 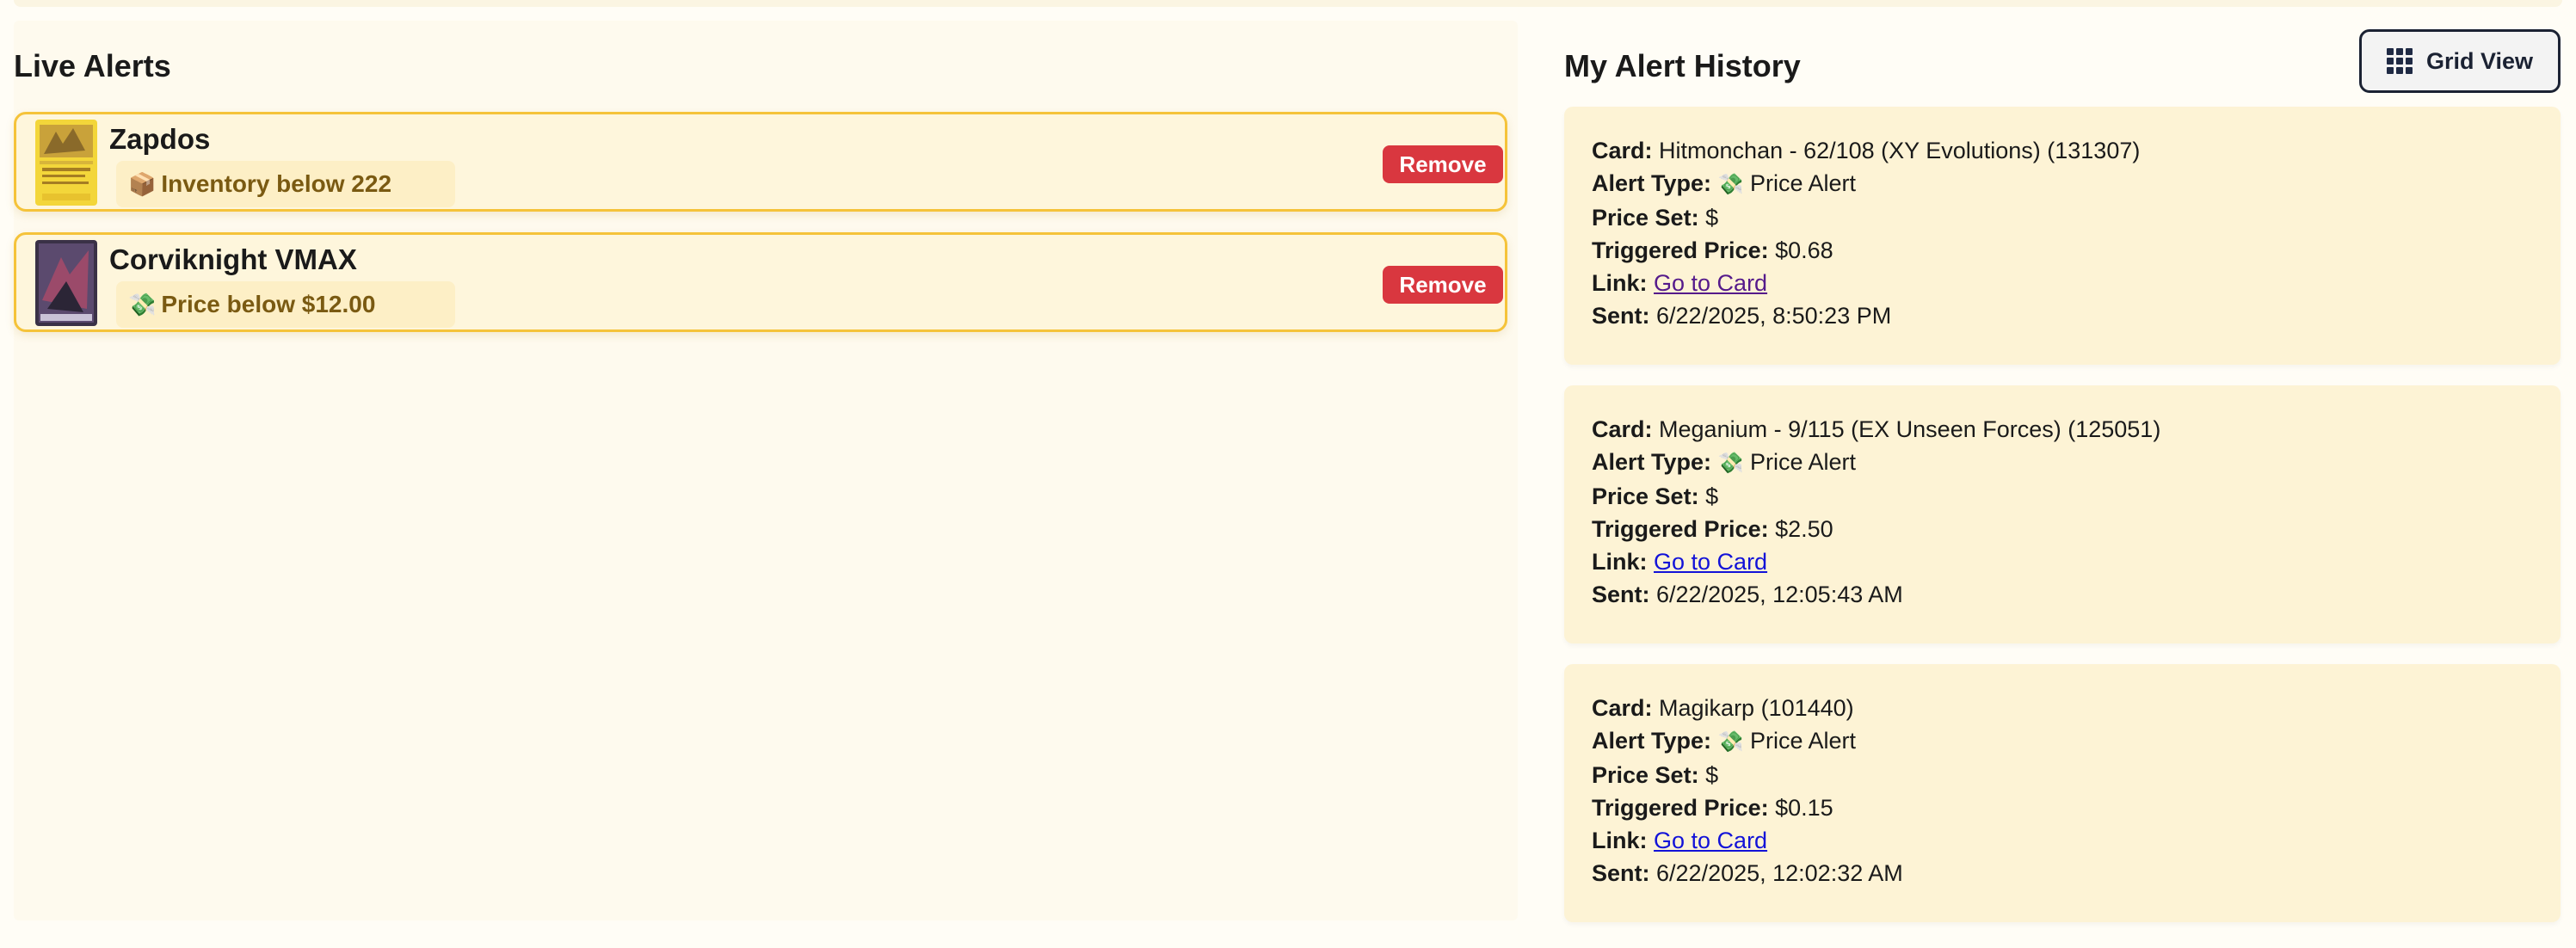 I want to click on alert-condition-text: Inventory below 222, so click(x=277, y=183).